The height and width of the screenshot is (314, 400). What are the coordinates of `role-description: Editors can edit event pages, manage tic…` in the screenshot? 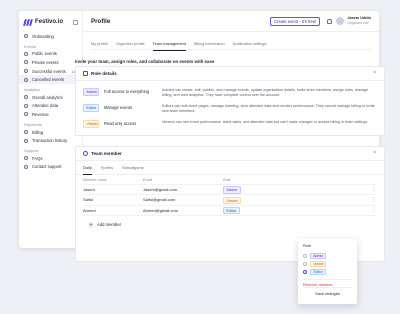 It's located at (268, 108).